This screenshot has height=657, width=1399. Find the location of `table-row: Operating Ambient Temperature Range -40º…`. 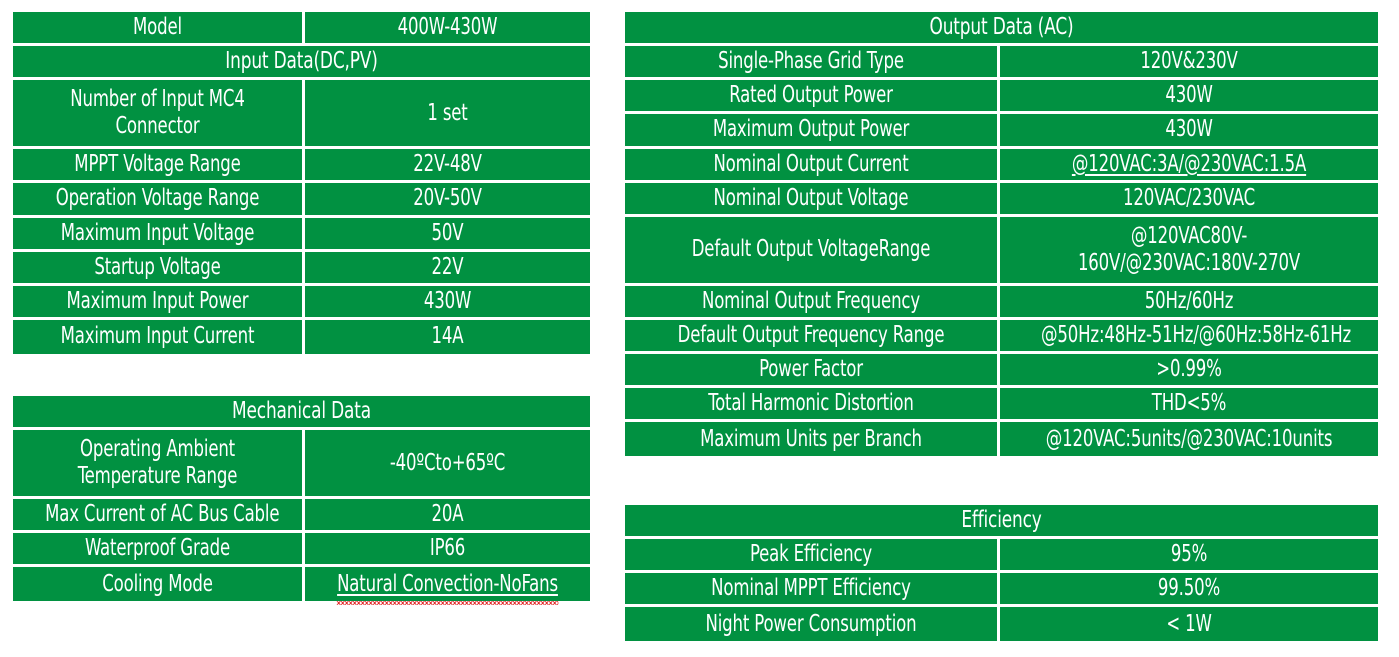

table-row: Operating Ambient Temperature Range -40º… is located at coordinates (302, 465).